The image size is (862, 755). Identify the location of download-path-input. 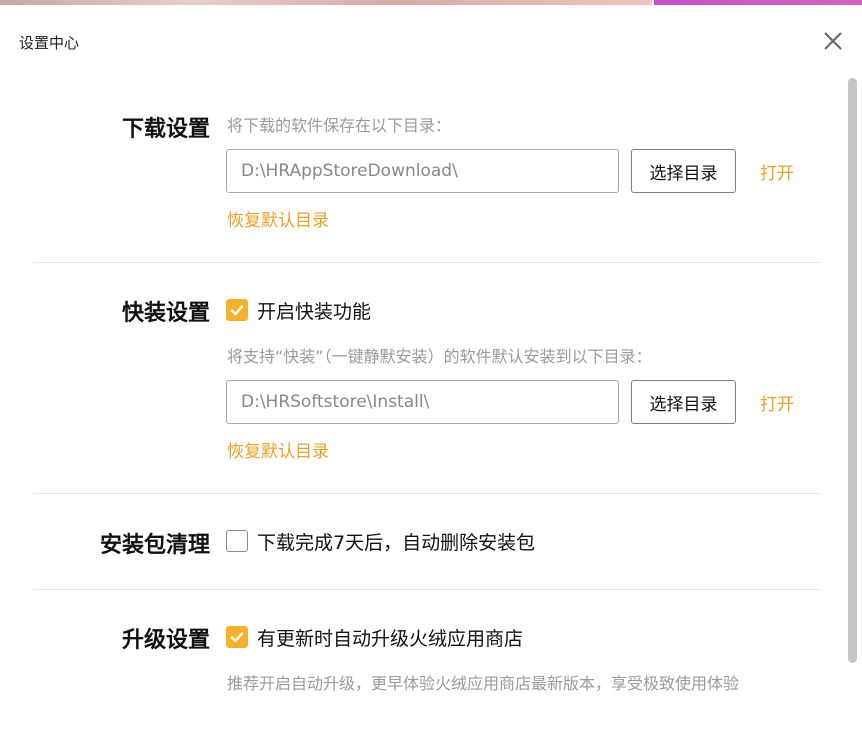
(422, 171).